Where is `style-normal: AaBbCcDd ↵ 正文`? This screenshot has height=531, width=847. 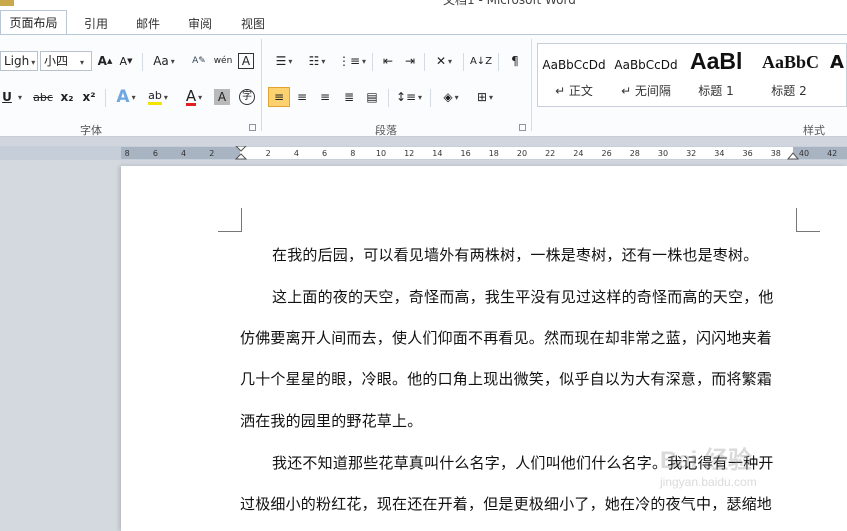 style-normal: AaBbCcDd ↵ 正文 is located at coordinates (574, 75).